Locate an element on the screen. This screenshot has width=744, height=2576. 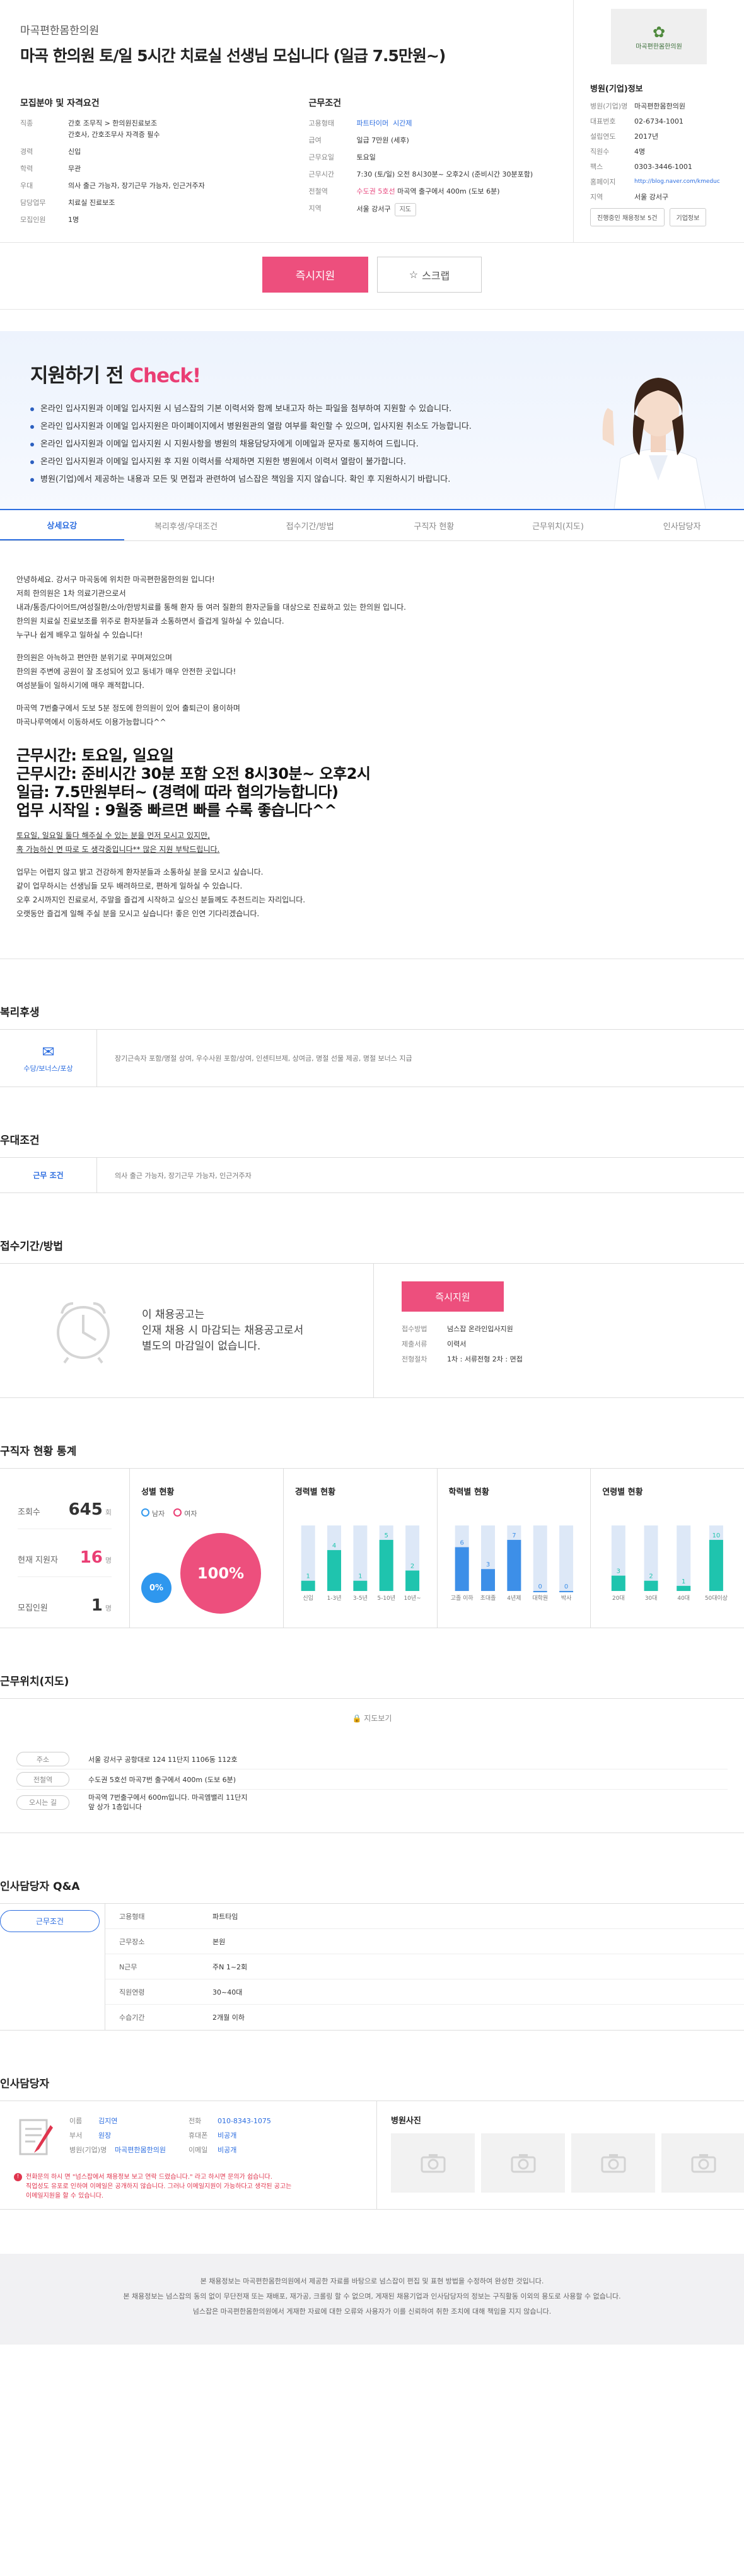
location-value: 수도권 5호선 마곡7번 출구에서 400m (도보 6분) is located at coordinates (162, 1780).